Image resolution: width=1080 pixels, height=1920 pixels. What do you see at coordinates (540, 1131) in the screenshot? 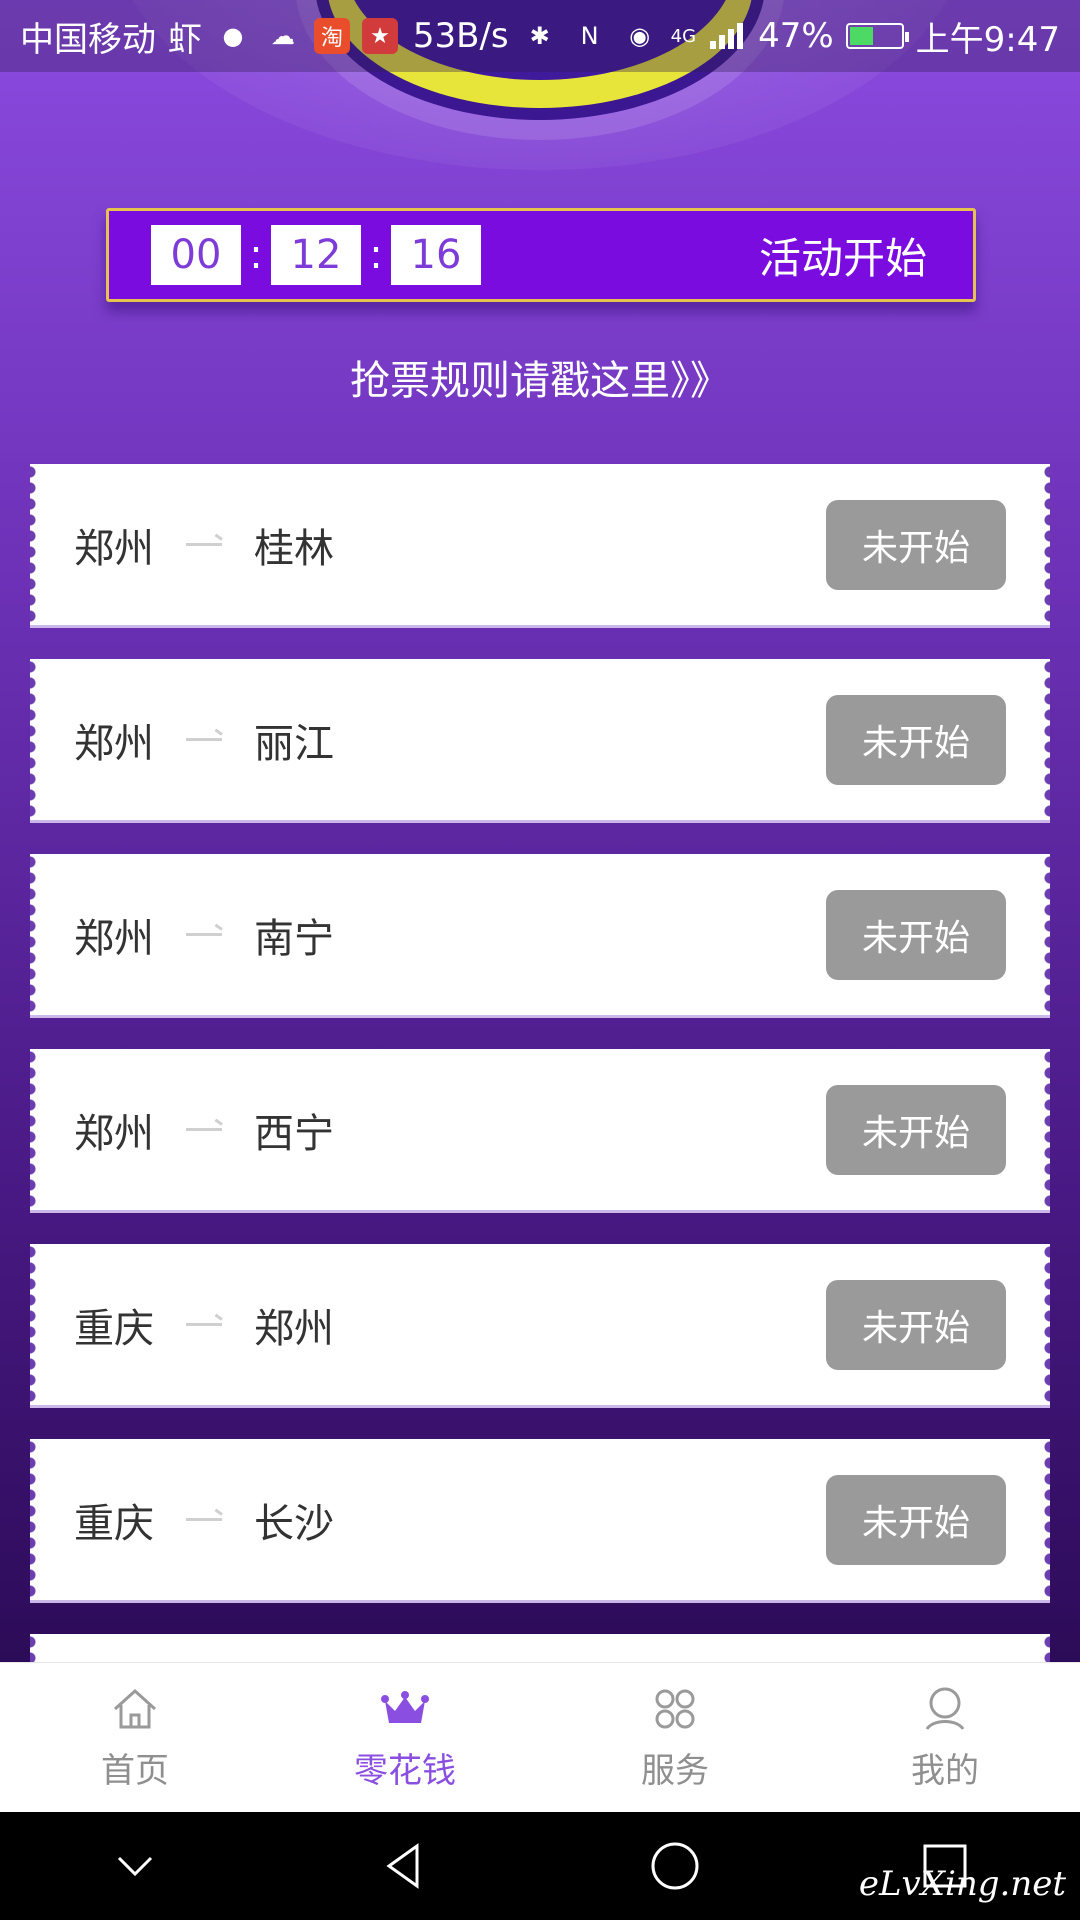
I see `route-ticket: 郑州 西宁 未开始` at bounding box center [540, 1131].